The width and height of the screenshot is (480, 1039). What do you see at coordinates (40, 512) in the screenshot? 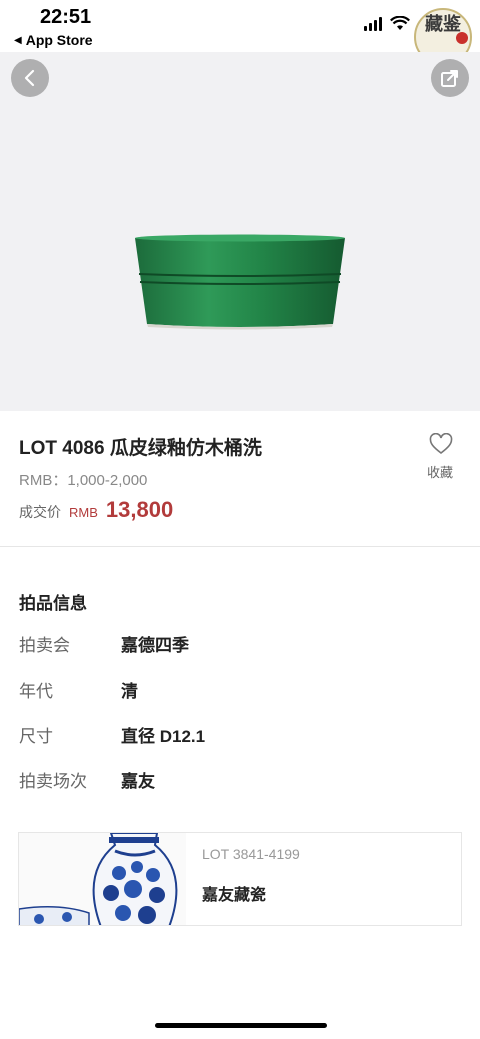
I see `deal-label: 成交价` at bounding box center [40, 512].